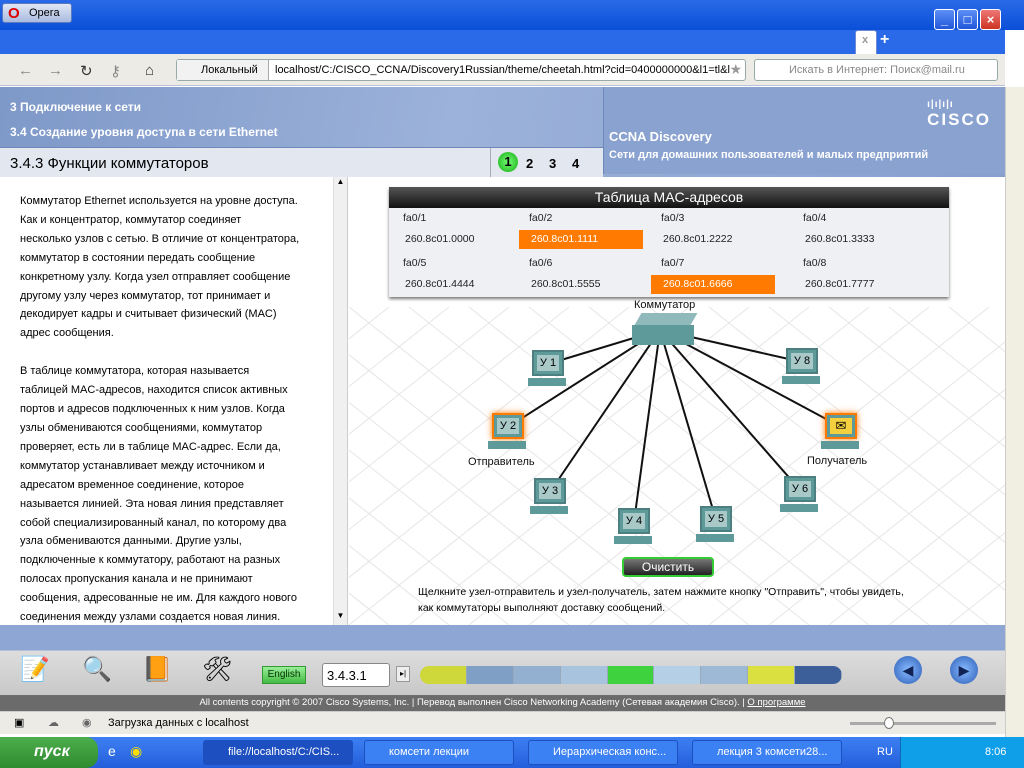 This screenshot has width=1024, height=768. What do you see at coordinates (132, 484) in the screenshot?
I see `text-line: адресатом временное соединение, которое` at bounding box center [132, 484].